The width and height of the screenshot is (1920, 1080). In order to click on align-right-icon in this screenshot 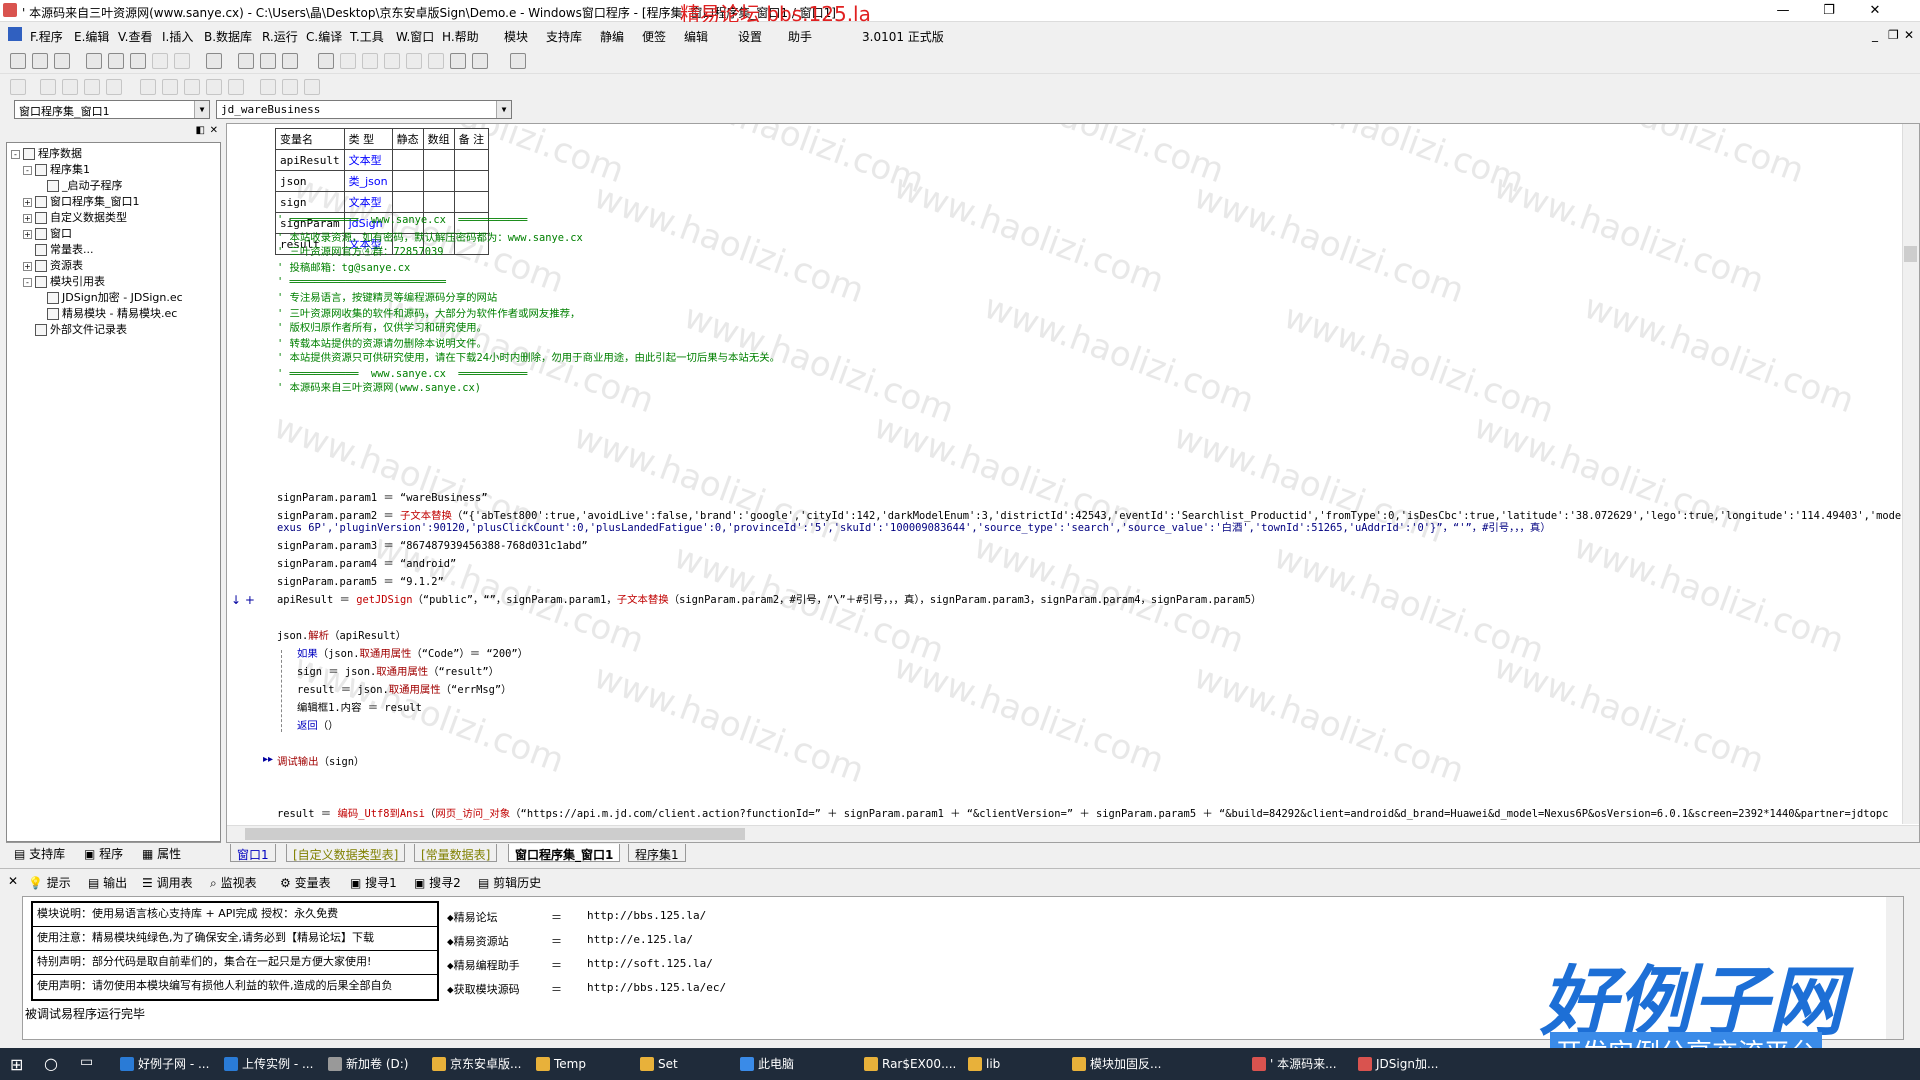, I will do `click(70, 87)`.